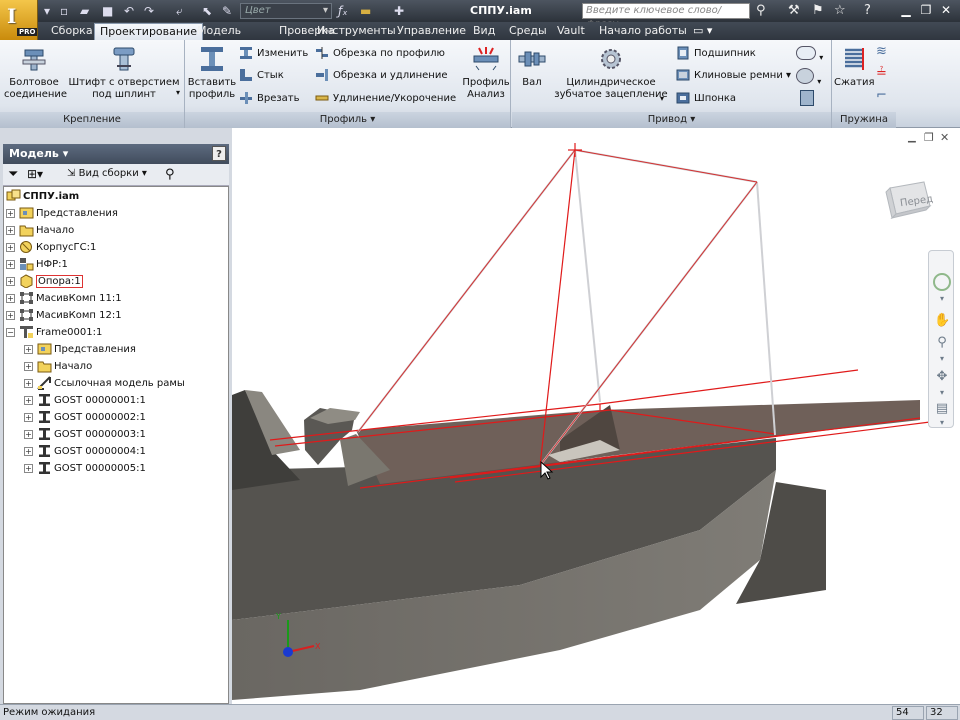  I want to click on qa-dropdown-icon: ▾, so click(47, 11).